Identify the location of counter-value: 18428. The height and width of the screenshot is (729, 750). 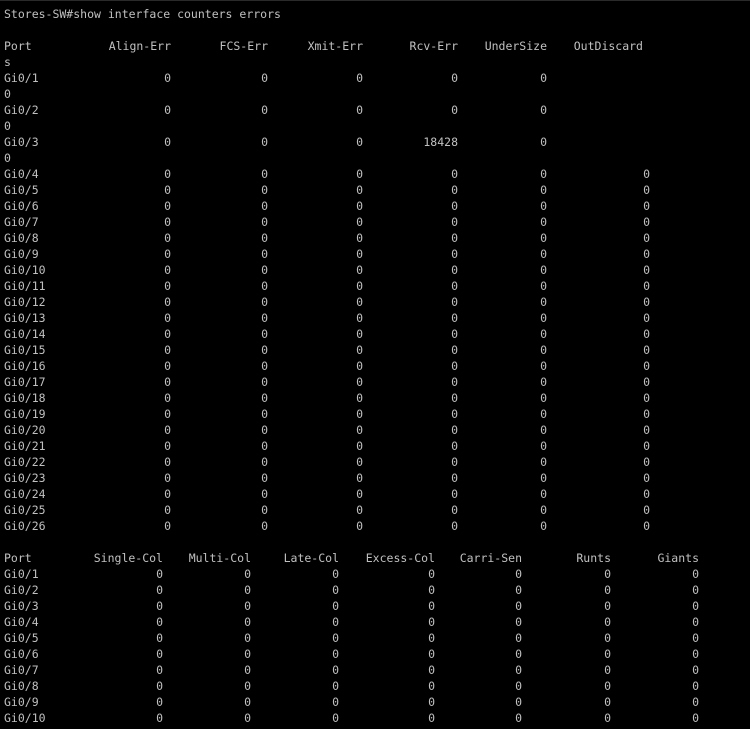
(440, 142).